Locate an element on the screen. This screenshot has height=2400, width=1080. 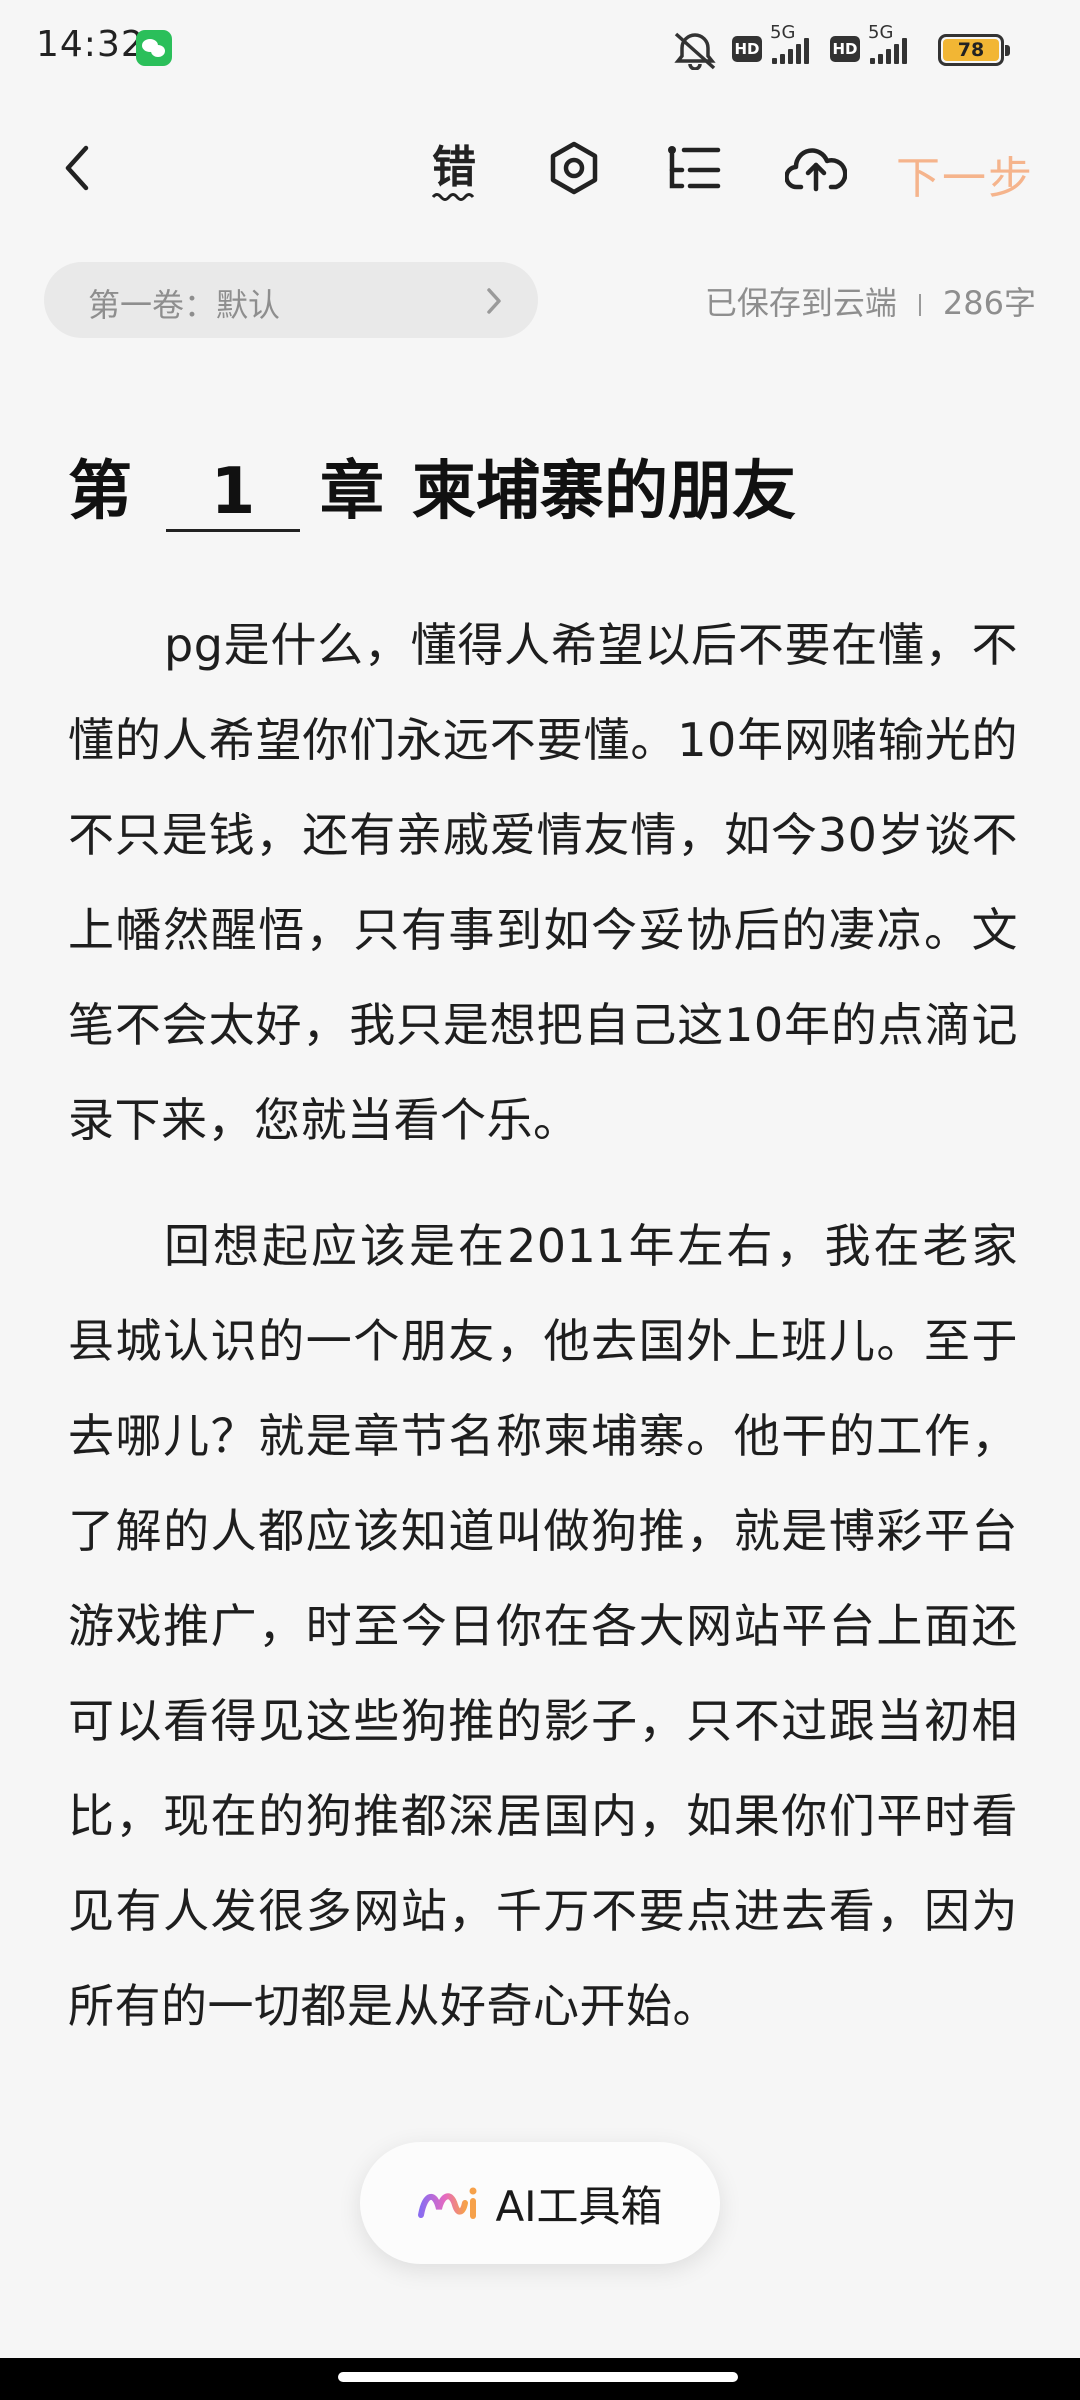
home-indicator is located at coordinates (538, 2377).